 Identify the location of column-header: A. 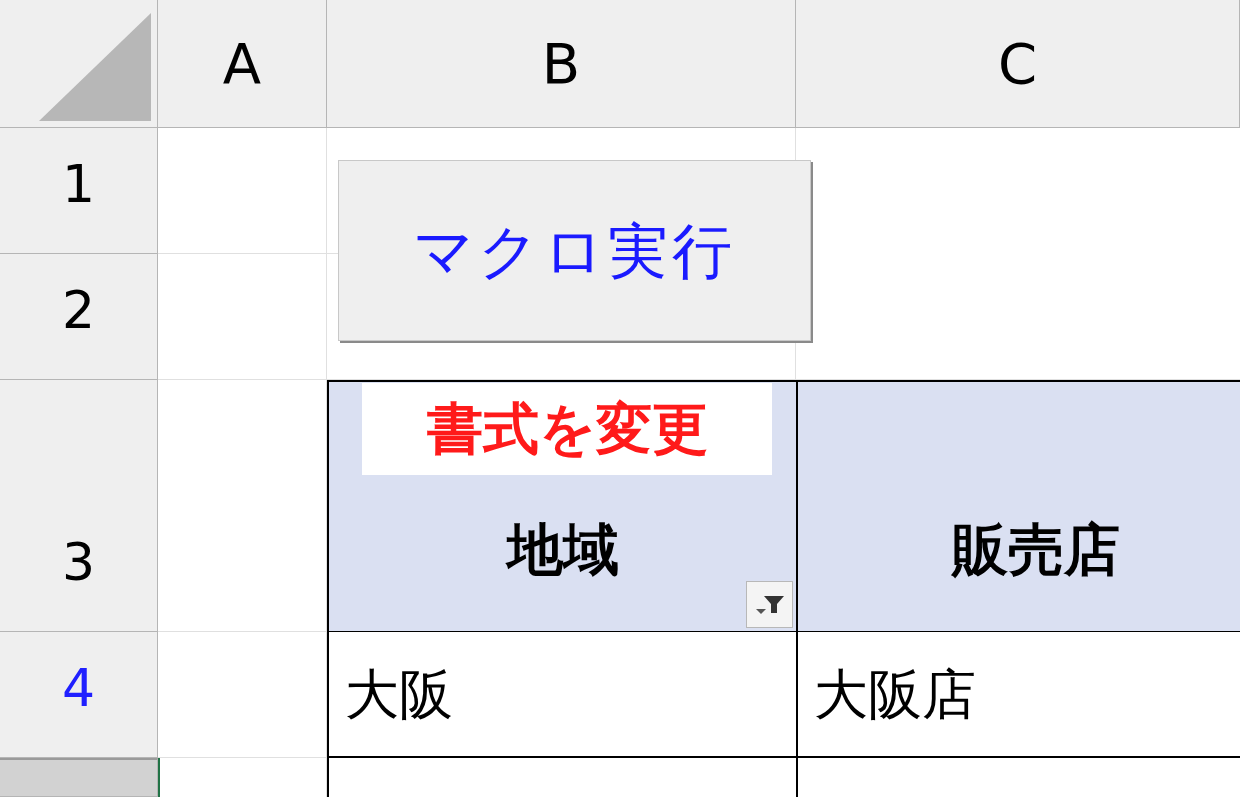
(242, 64).